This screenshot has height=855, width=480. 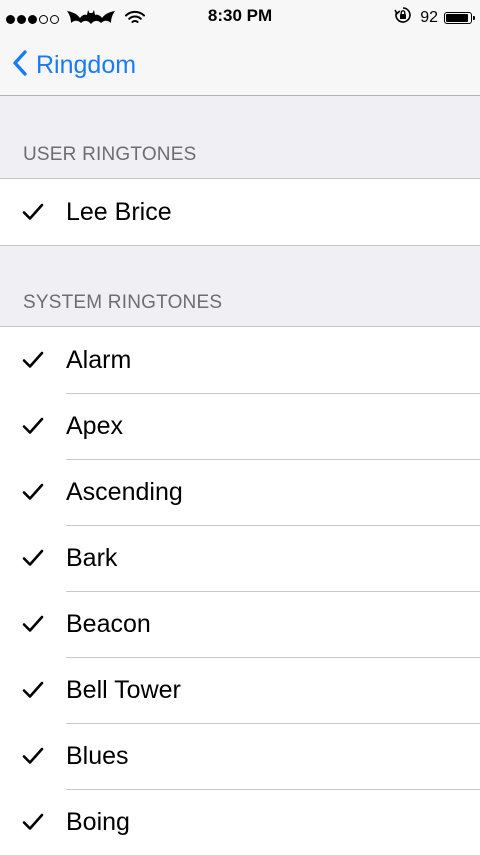 What do you see at coordinates (240, 360) in the screenshot?
I see `ringtone-row: Alarm` at bounding box center [240, 360].